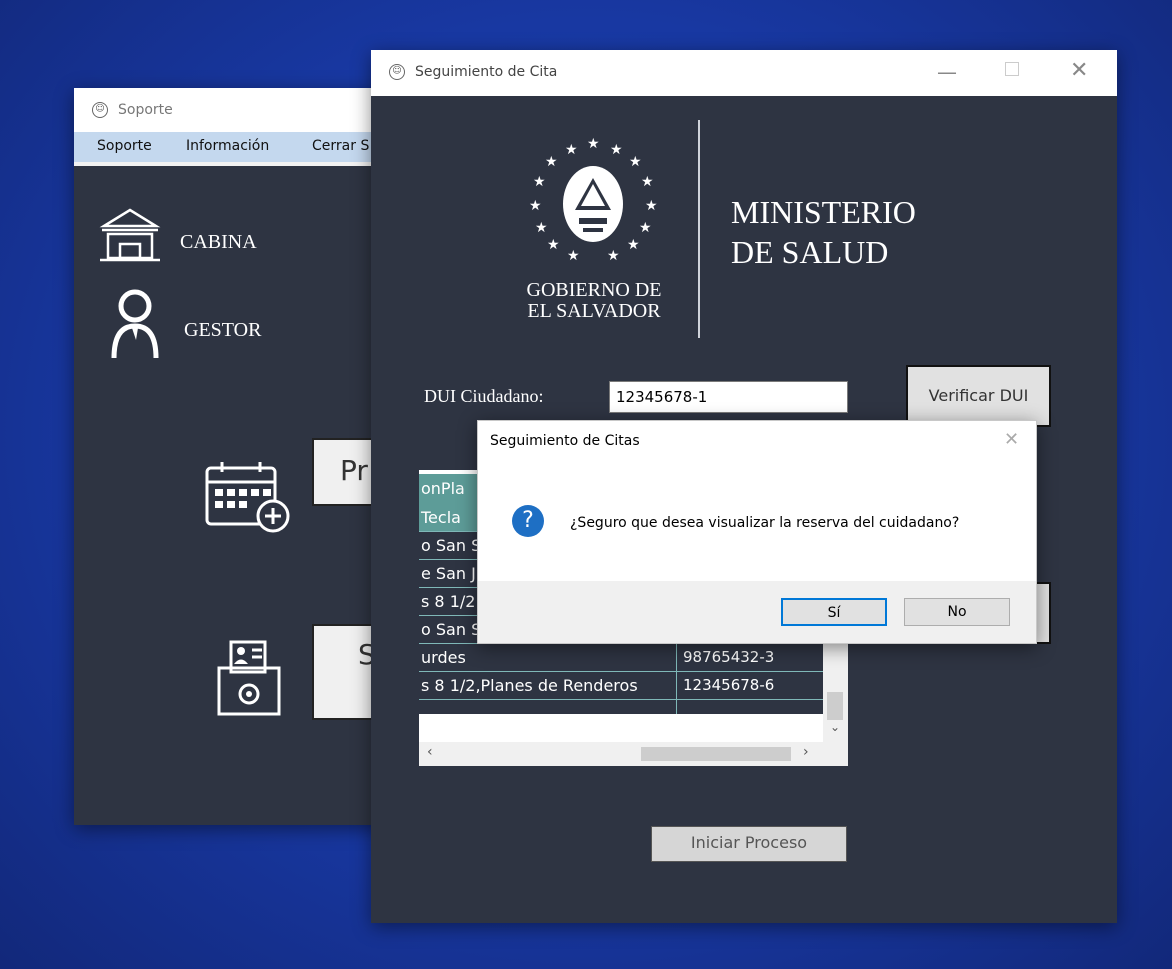 The height and width of the screenshot is (969, 1172). I want to click on ministerio-logo-text: MINISTERIO DE SALUD, so click(823, 232).